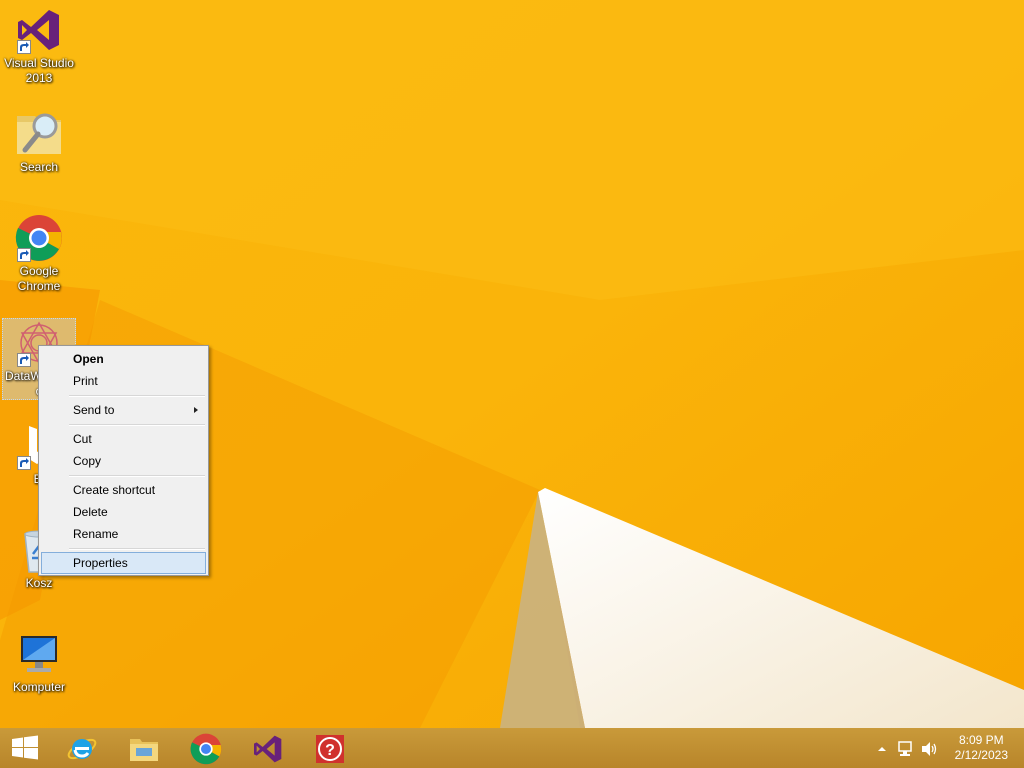 The image size is (1024, 768). I want to click on network-icon, so click(906, 749).